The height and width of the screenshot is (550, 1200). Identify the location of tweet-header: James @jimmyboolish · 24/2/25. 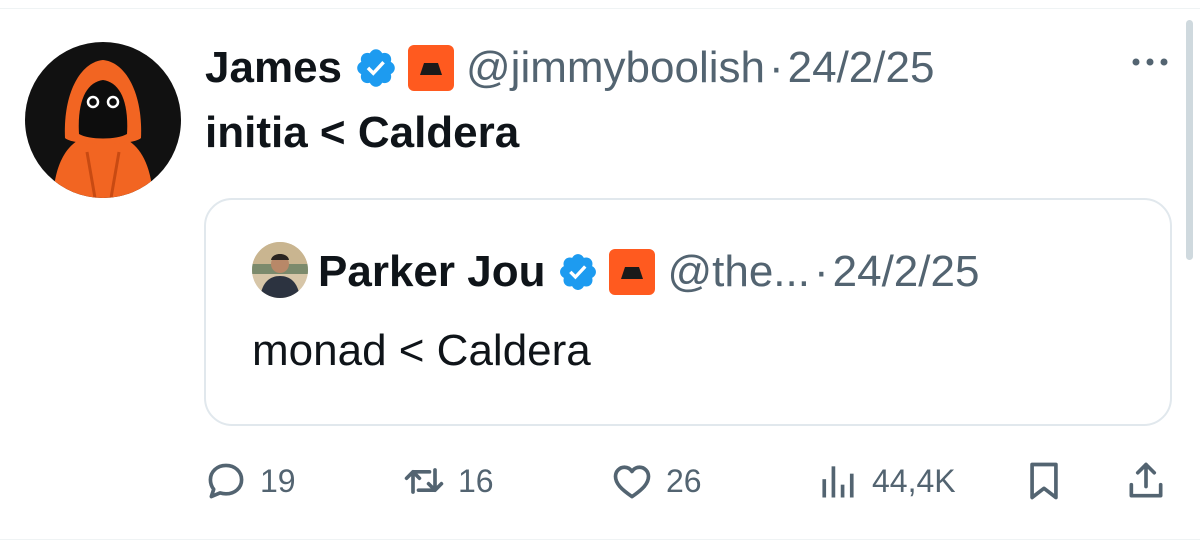
(569, 68).